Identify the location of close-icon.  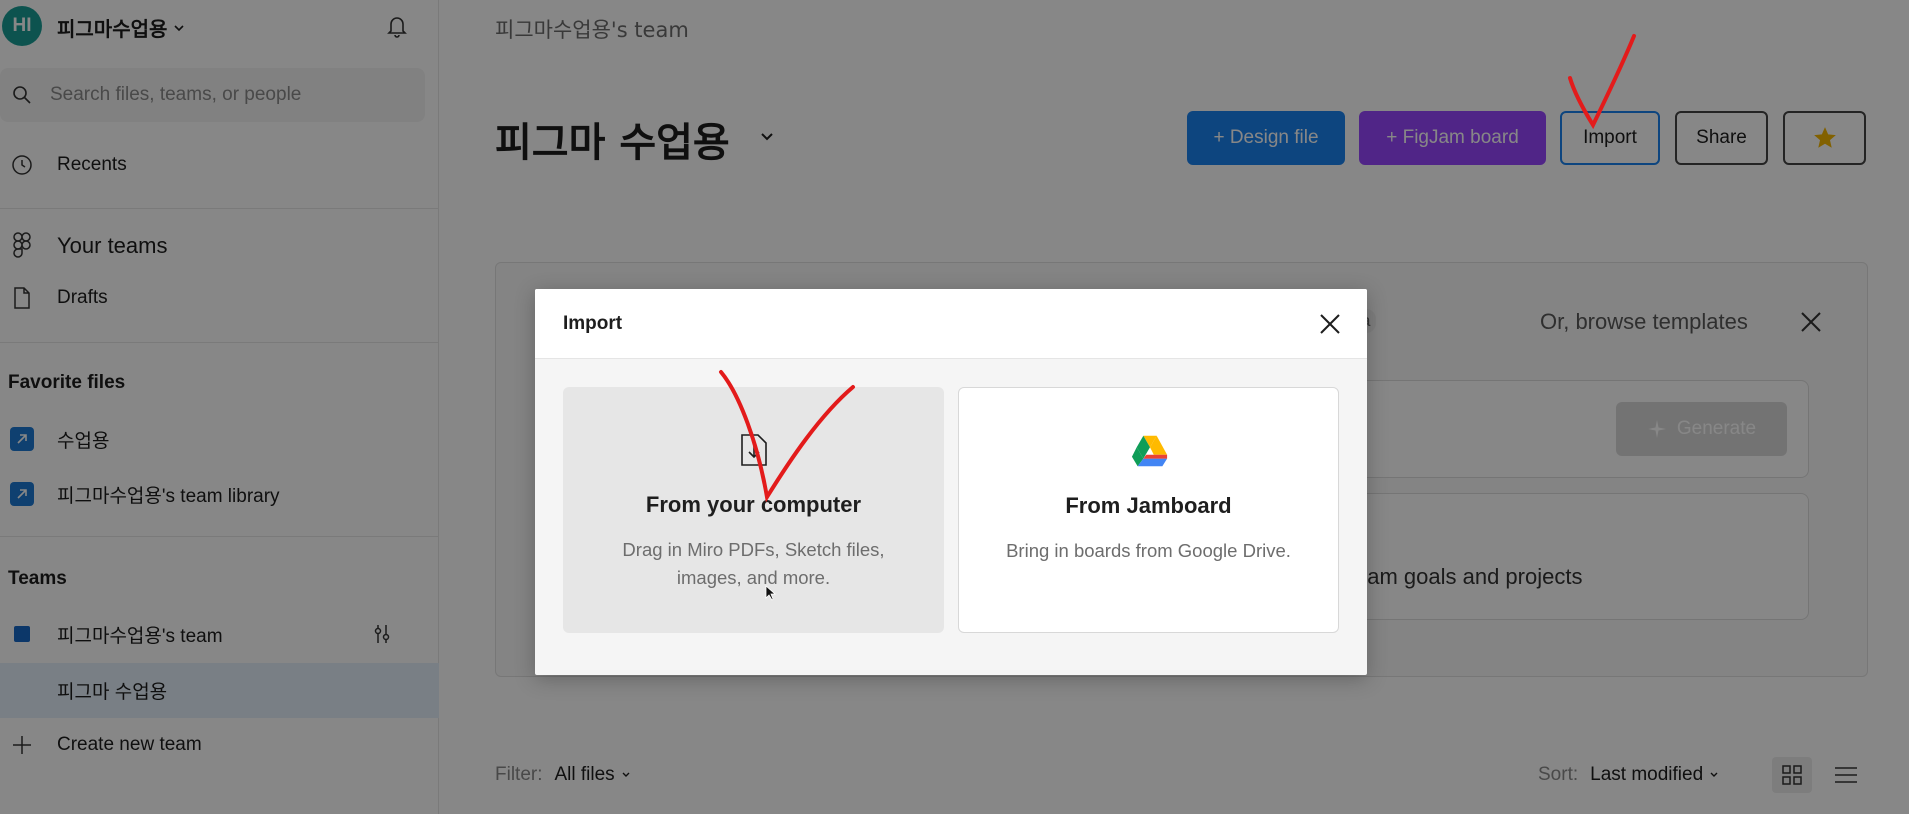
(1330, 324).